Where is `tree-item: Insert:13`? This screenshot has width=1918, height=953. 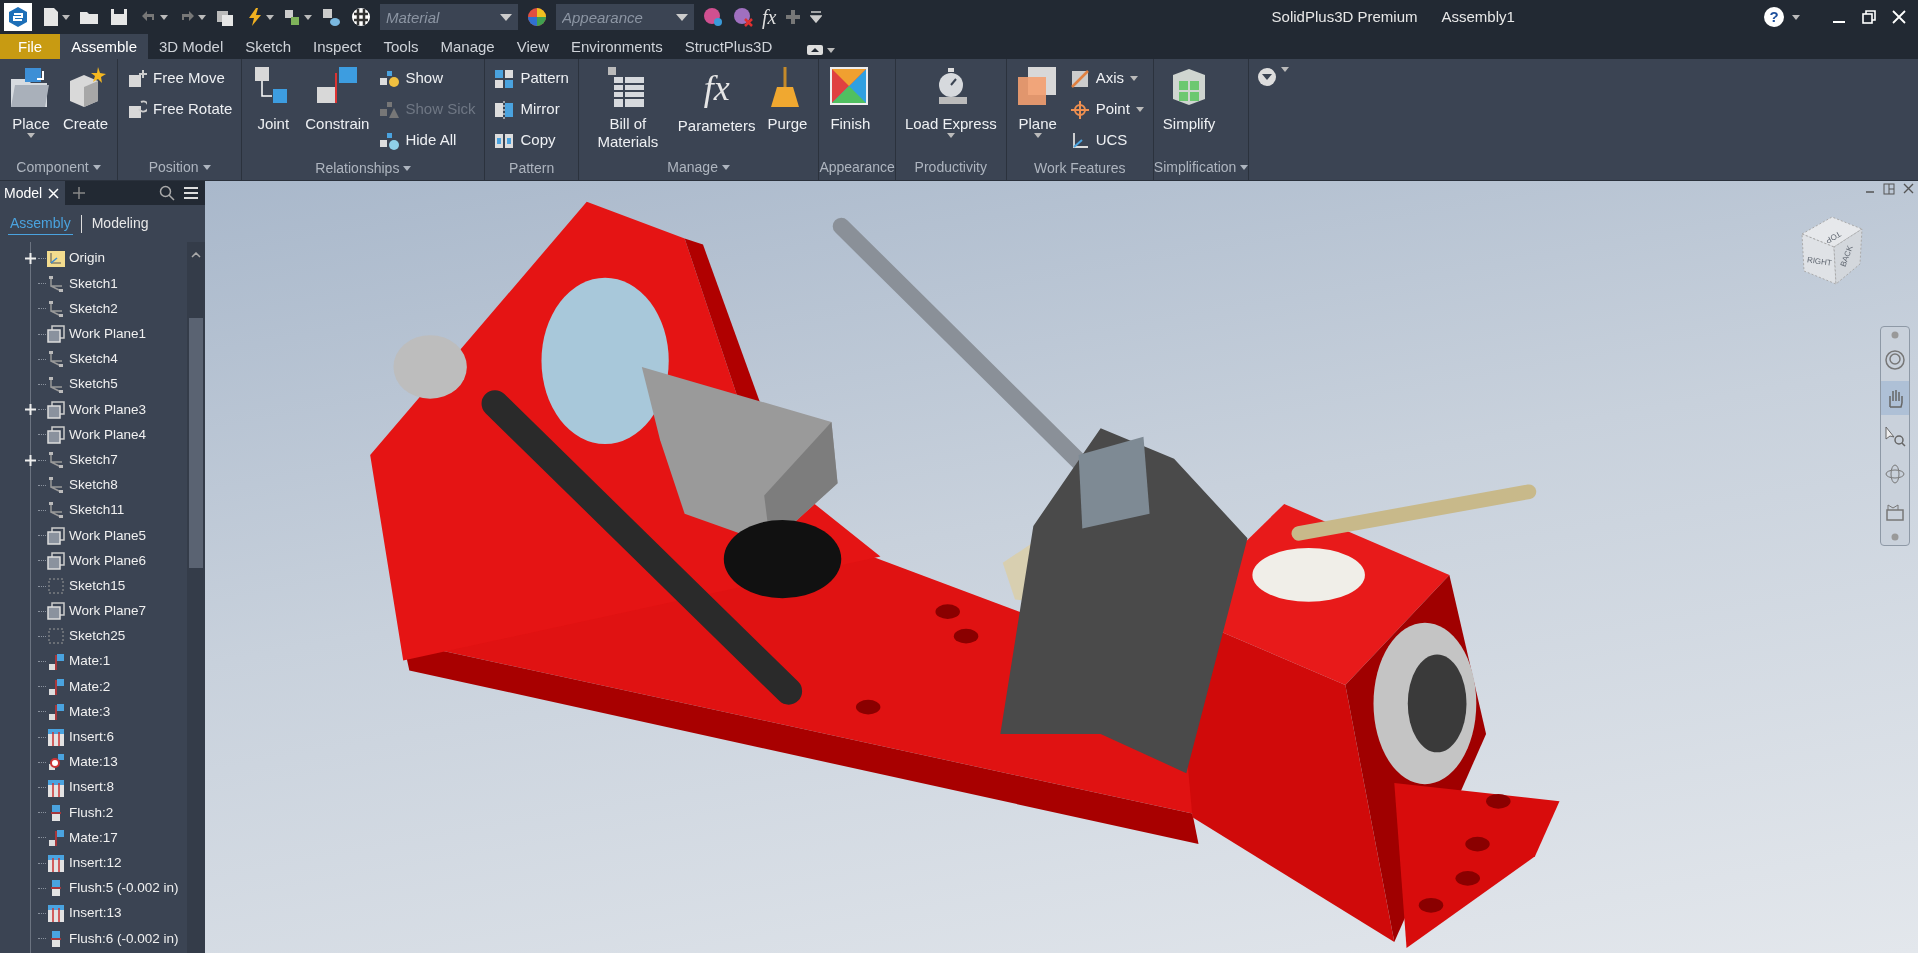 tree-item: Insert:13 is located at coordinates (95, 913).